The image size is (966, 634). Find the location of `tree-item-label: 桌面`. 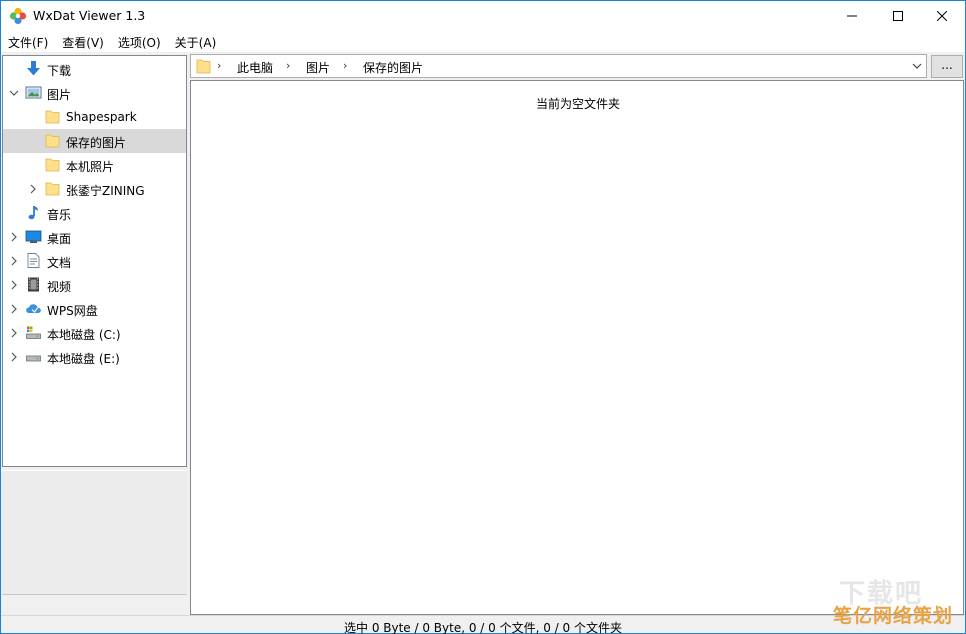

tree-item-label: 桌面 is located at coordinates (59, 239).